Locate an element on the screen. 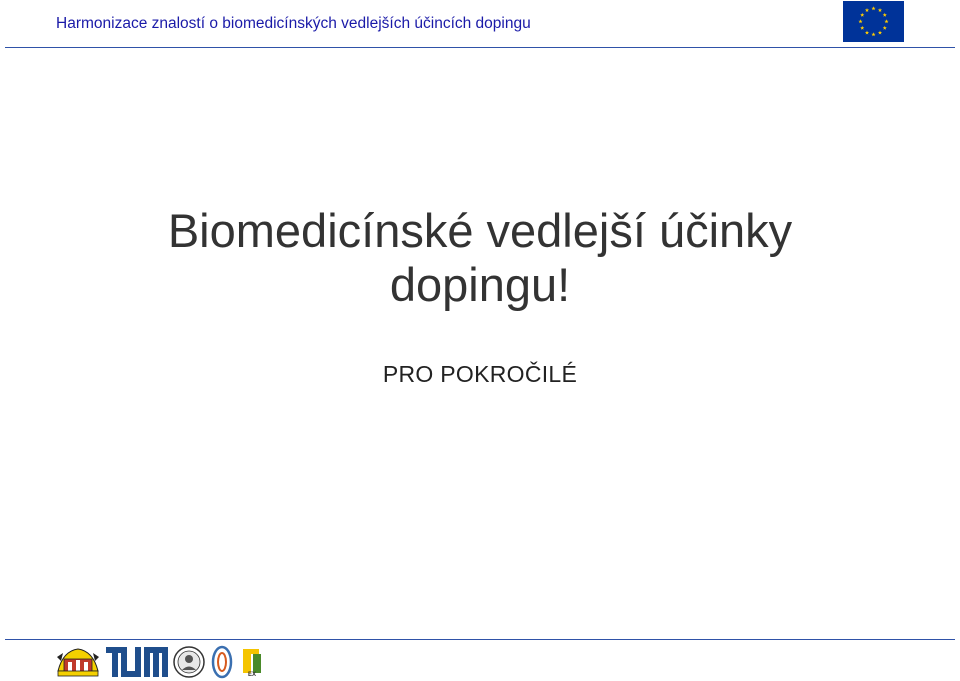 The image size is (960, 681). slide-title-line-2: dopingu! is located at coordinates (480, 284).